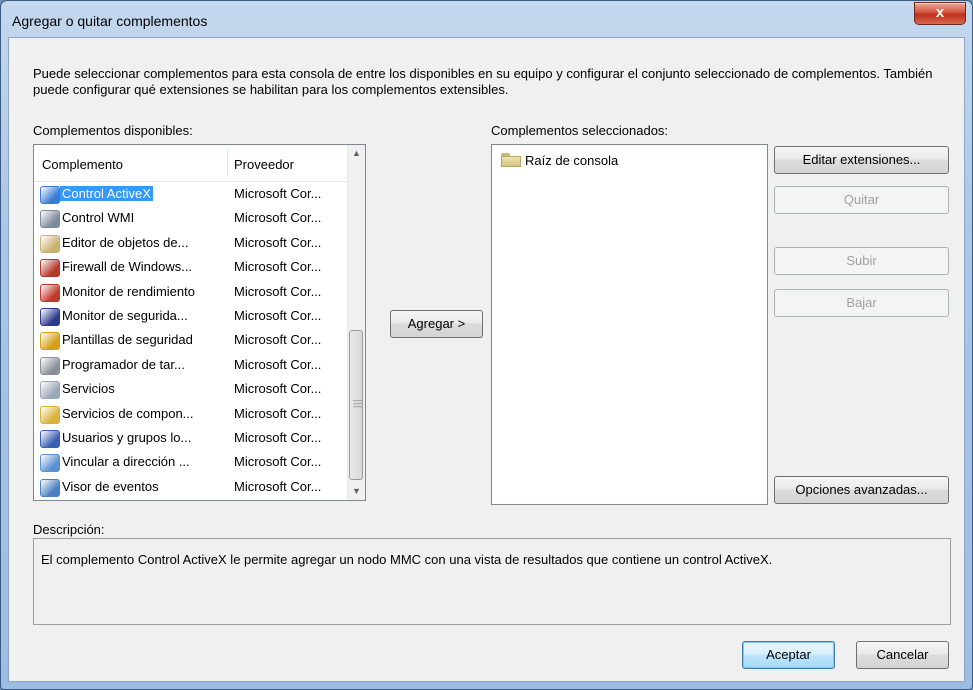 Image resolution: width=973 pixels, height=690 pixels. Describe the element at coordinates (128, 291) in the screenshot. I see `snapin-name: Monitor de rendimiento` at that location.